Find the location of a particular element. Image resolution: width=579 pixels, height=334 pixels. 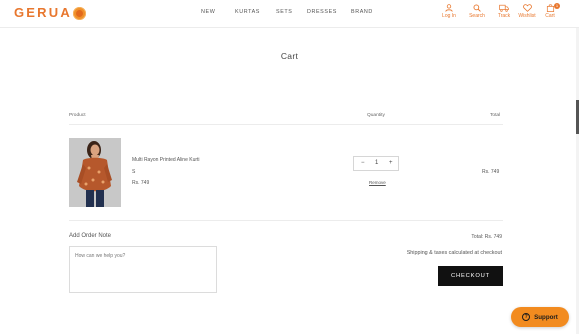

login-button: Log In is located at coordinates (449, 11).